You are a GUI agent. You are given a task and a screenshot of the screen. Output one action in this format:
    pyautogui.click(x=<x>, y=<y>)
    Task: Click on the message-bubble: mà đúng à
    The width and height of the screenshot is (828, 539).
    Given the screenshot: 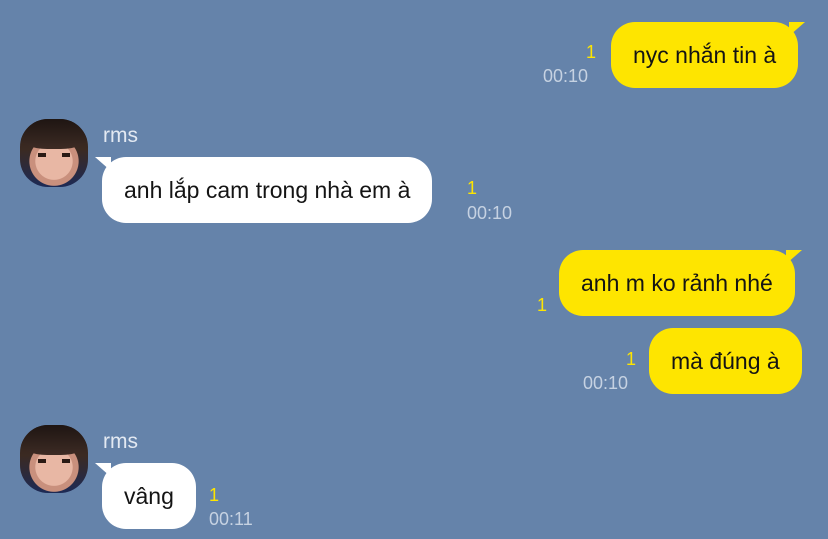 What is the action you would take?
    pyautogui.click(x=725, y=361)
    